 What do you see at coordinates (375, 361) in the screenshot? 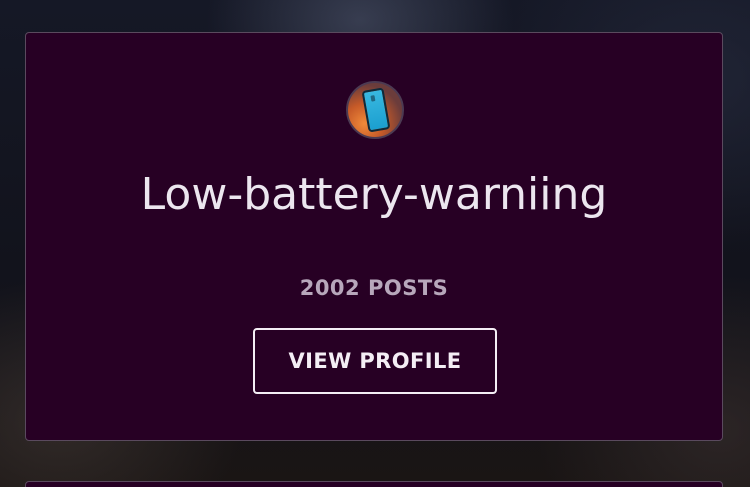
I see `view-profile-button: VIEW PROFILE` at bounding box center [375, 361].